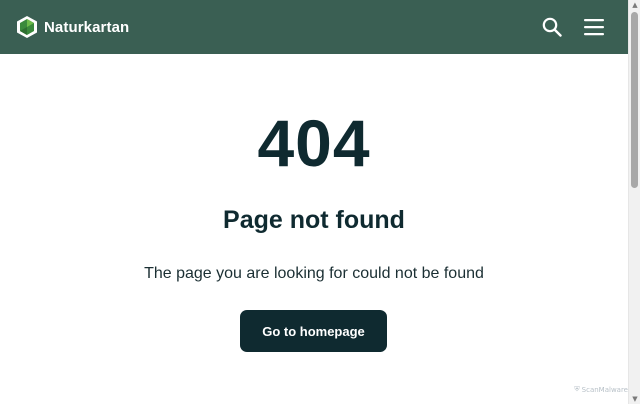  I want to click on search-button, so click(552, 27).